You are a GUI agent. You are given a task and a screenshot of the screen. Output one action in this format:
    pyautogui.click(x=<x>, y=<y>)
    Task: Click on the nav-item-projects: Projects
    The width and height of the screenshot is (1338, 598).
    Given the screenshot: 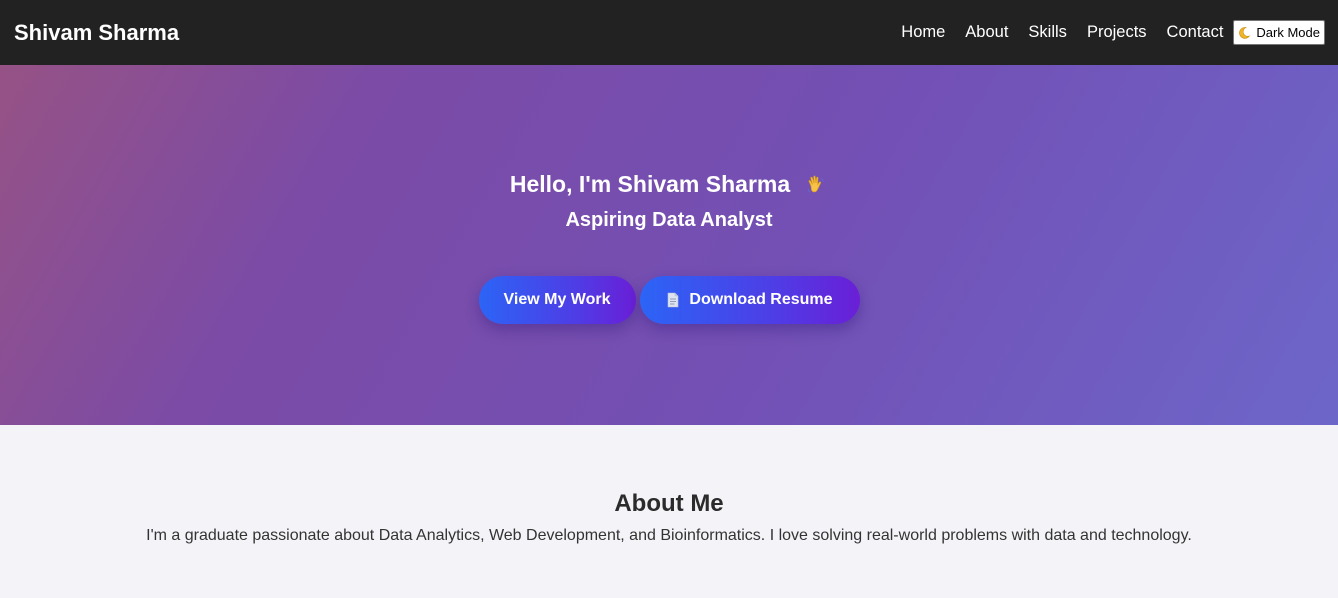 What is the action you would take?
    pyautogui.click(x=1117, y=32)
    